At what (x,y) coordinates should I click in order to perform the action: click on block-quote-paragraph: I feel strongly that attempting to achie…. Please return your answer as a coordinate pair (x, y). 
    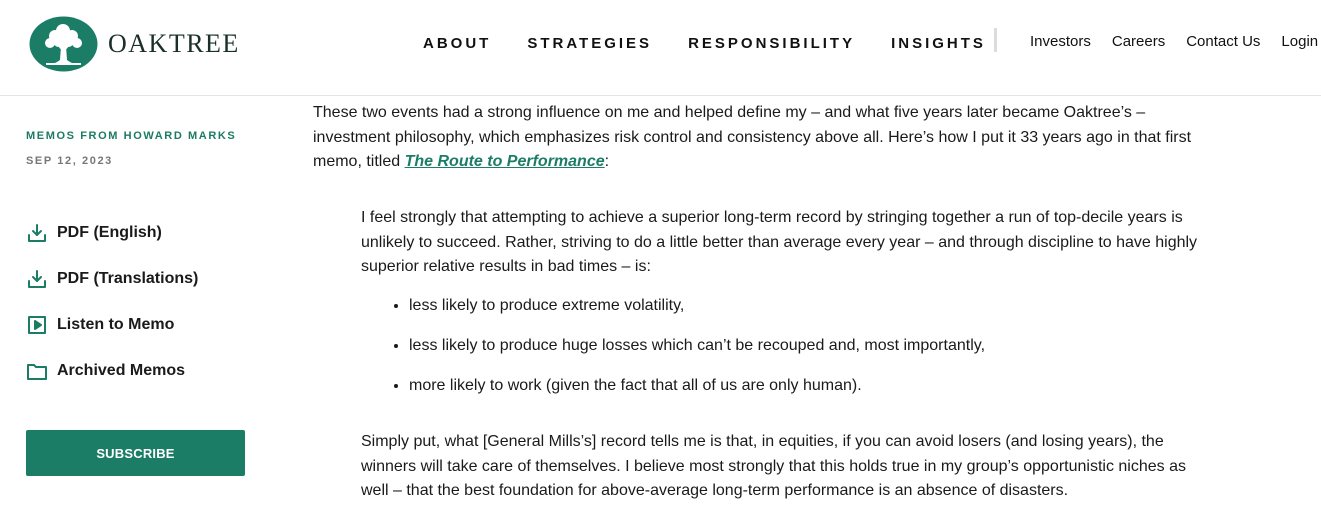
    Looking at the image, I should click on (779, 242).